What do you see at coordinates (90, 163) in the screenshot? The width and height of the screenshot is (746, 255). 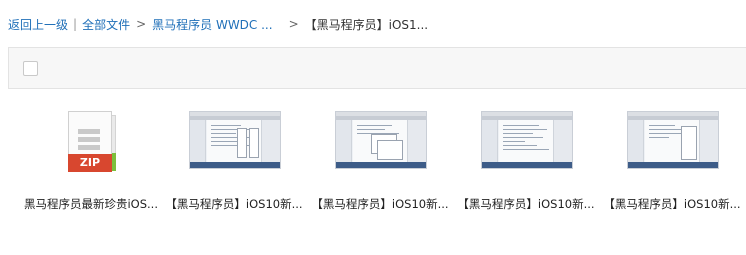 I see `zip-badge: ZIP` at bounding box center [90, 163].